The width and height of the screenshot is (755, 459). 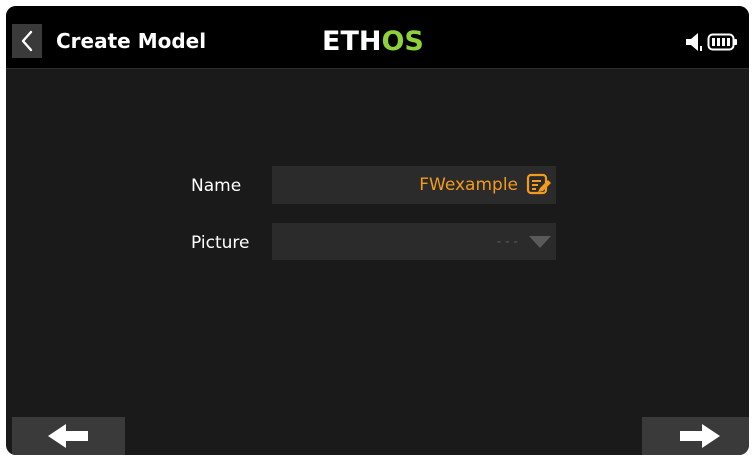 I want to click on logo-text-os: OS, so click(x=402, y=41).